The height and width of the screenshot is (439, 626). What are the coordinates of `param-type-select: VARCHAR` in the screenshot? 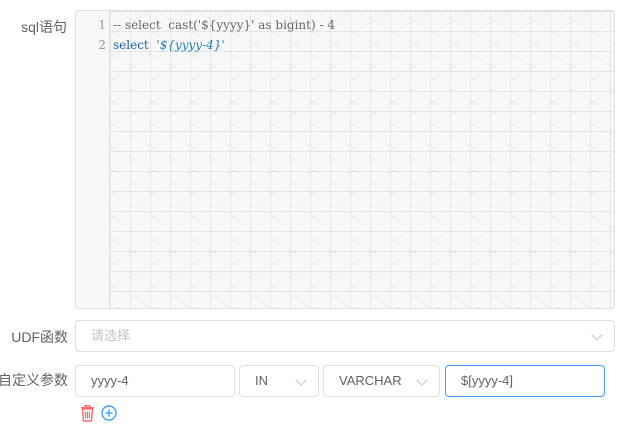 It's located at (381, 381).